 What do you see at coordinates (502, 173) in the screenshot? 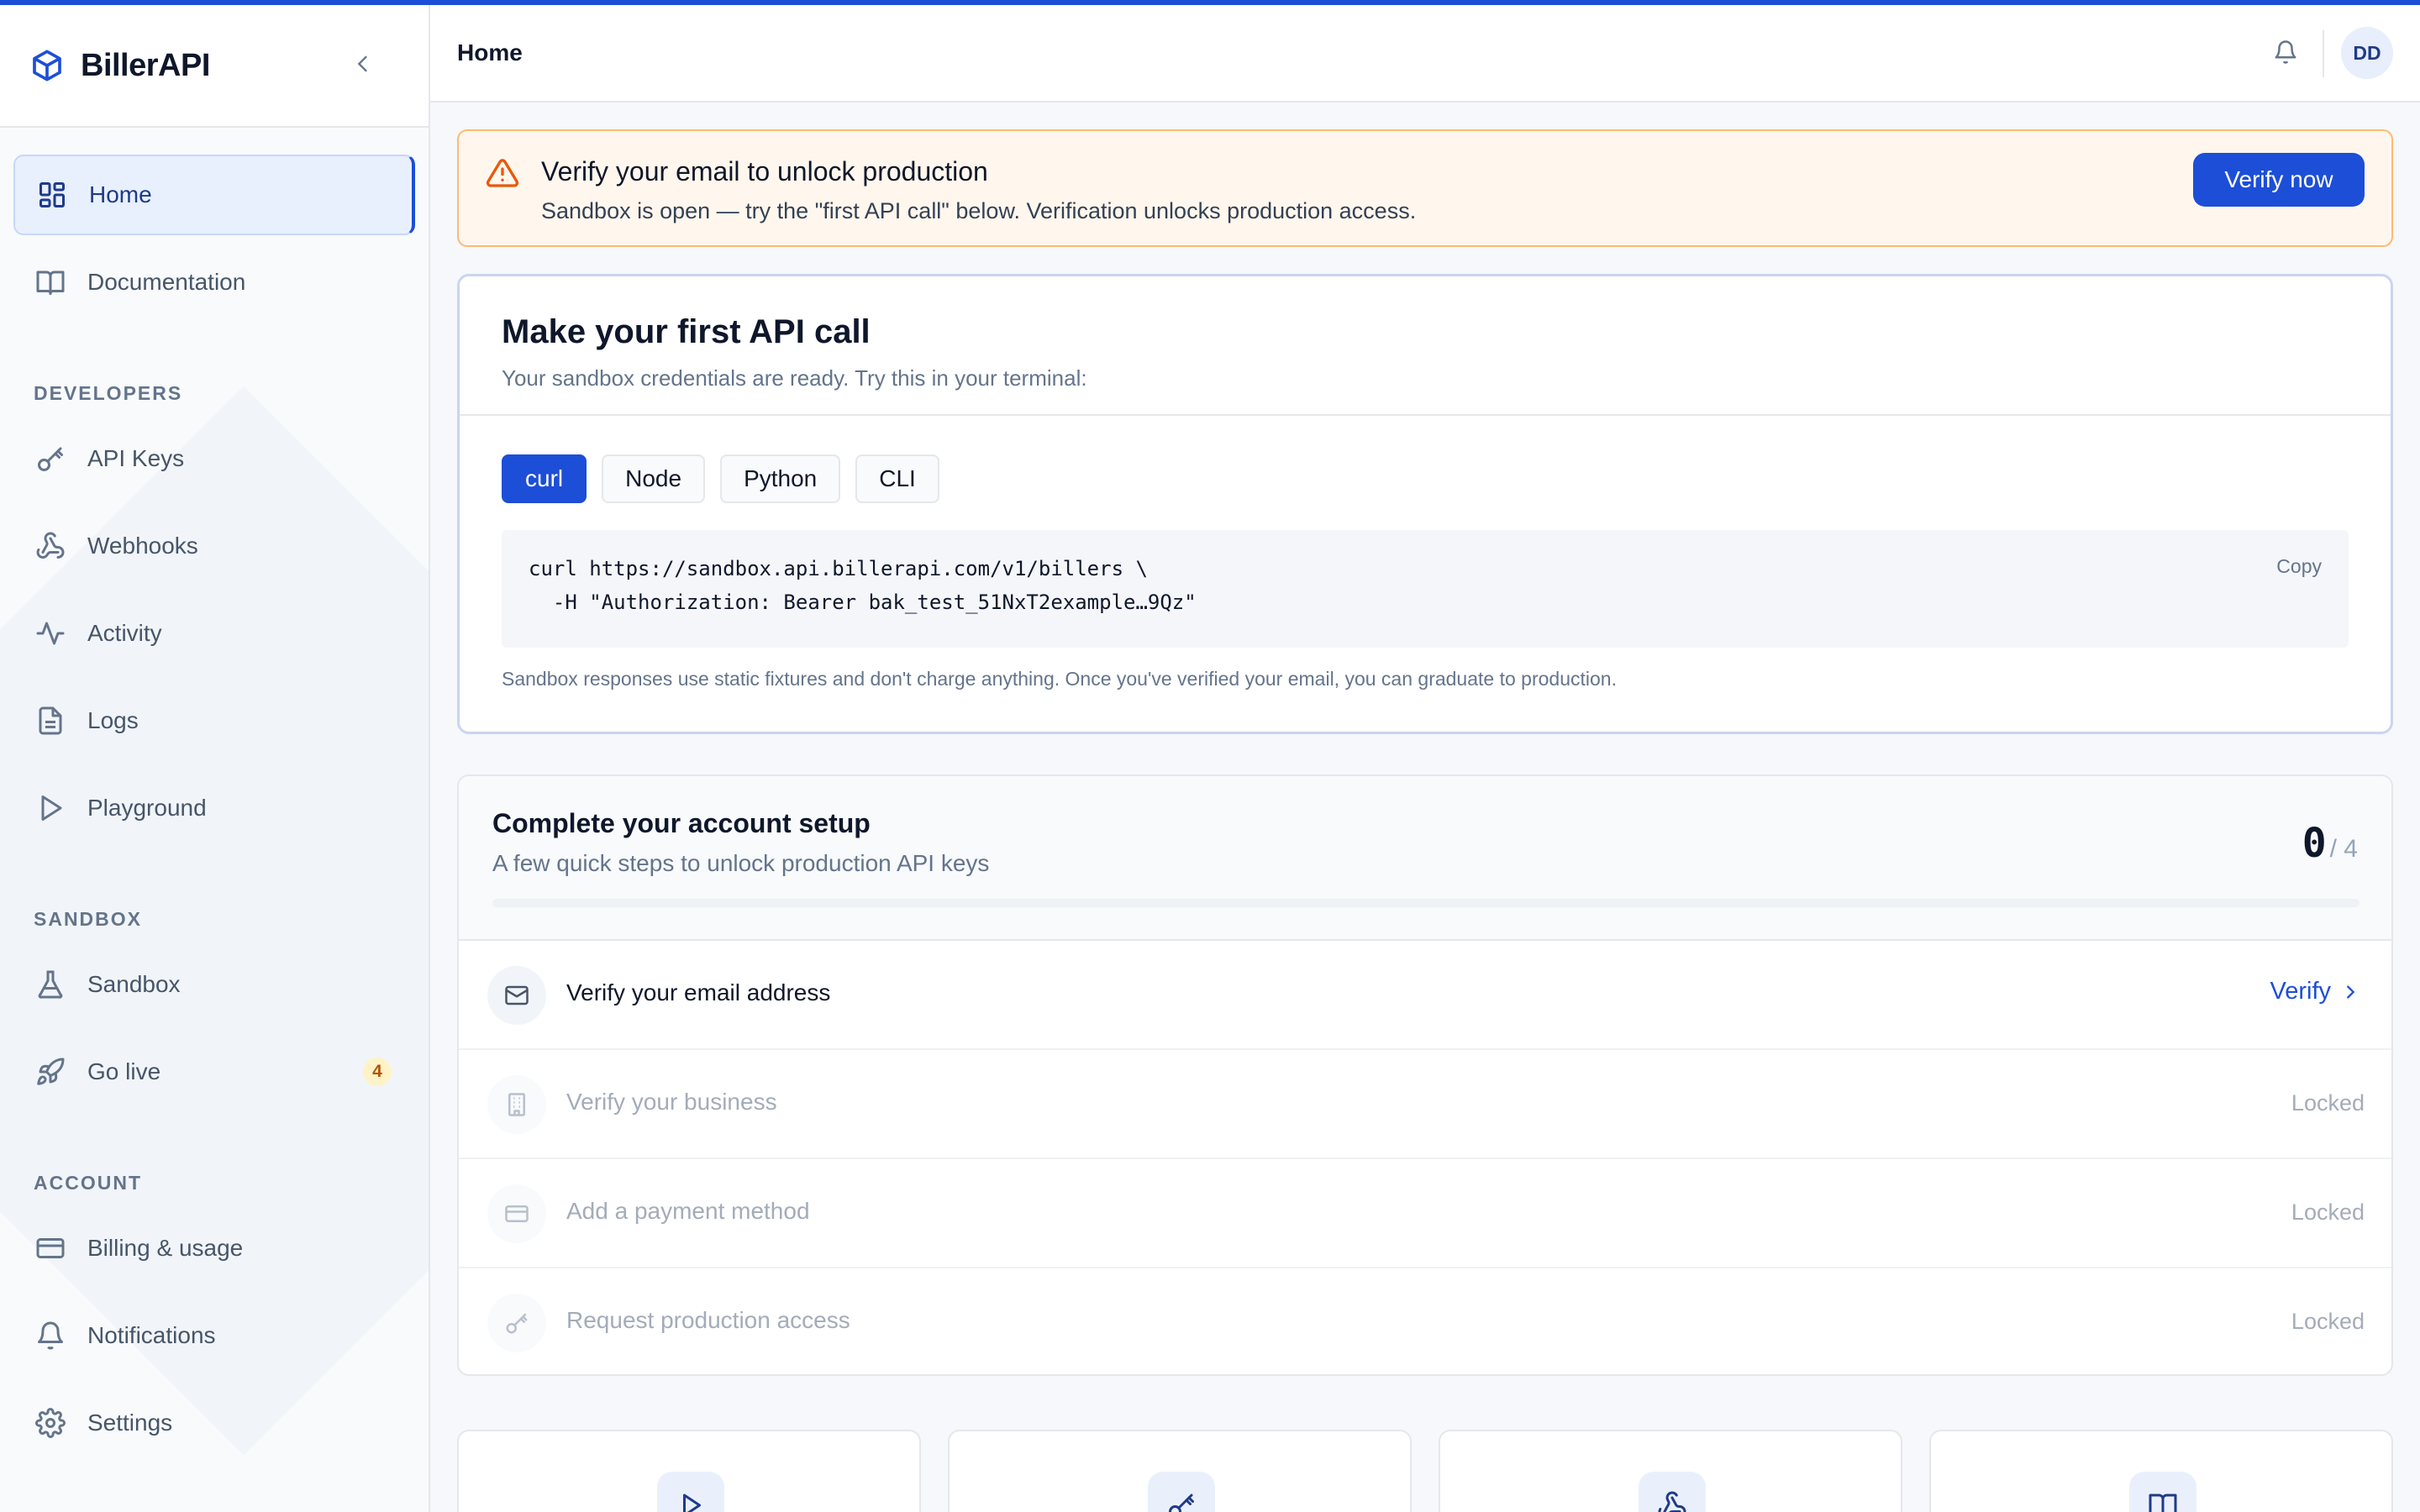
I see `warning-triangle-icon` at bounding box center [502, 173].